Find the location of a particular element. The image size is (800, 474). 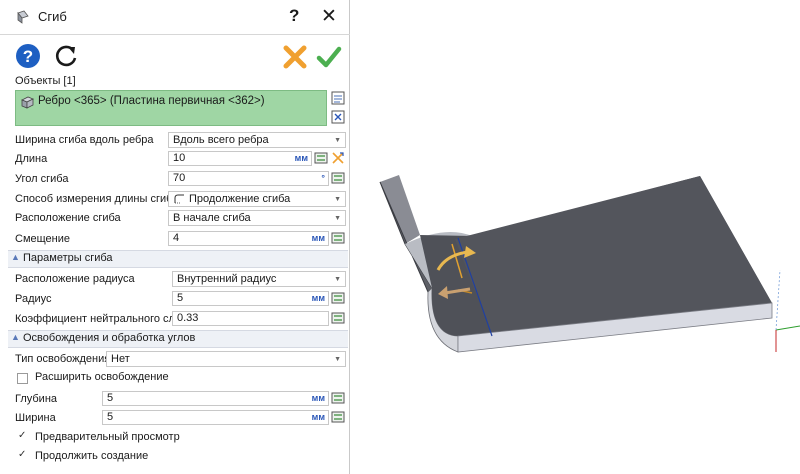

help-button: ? is located at coordinates (294, 16).